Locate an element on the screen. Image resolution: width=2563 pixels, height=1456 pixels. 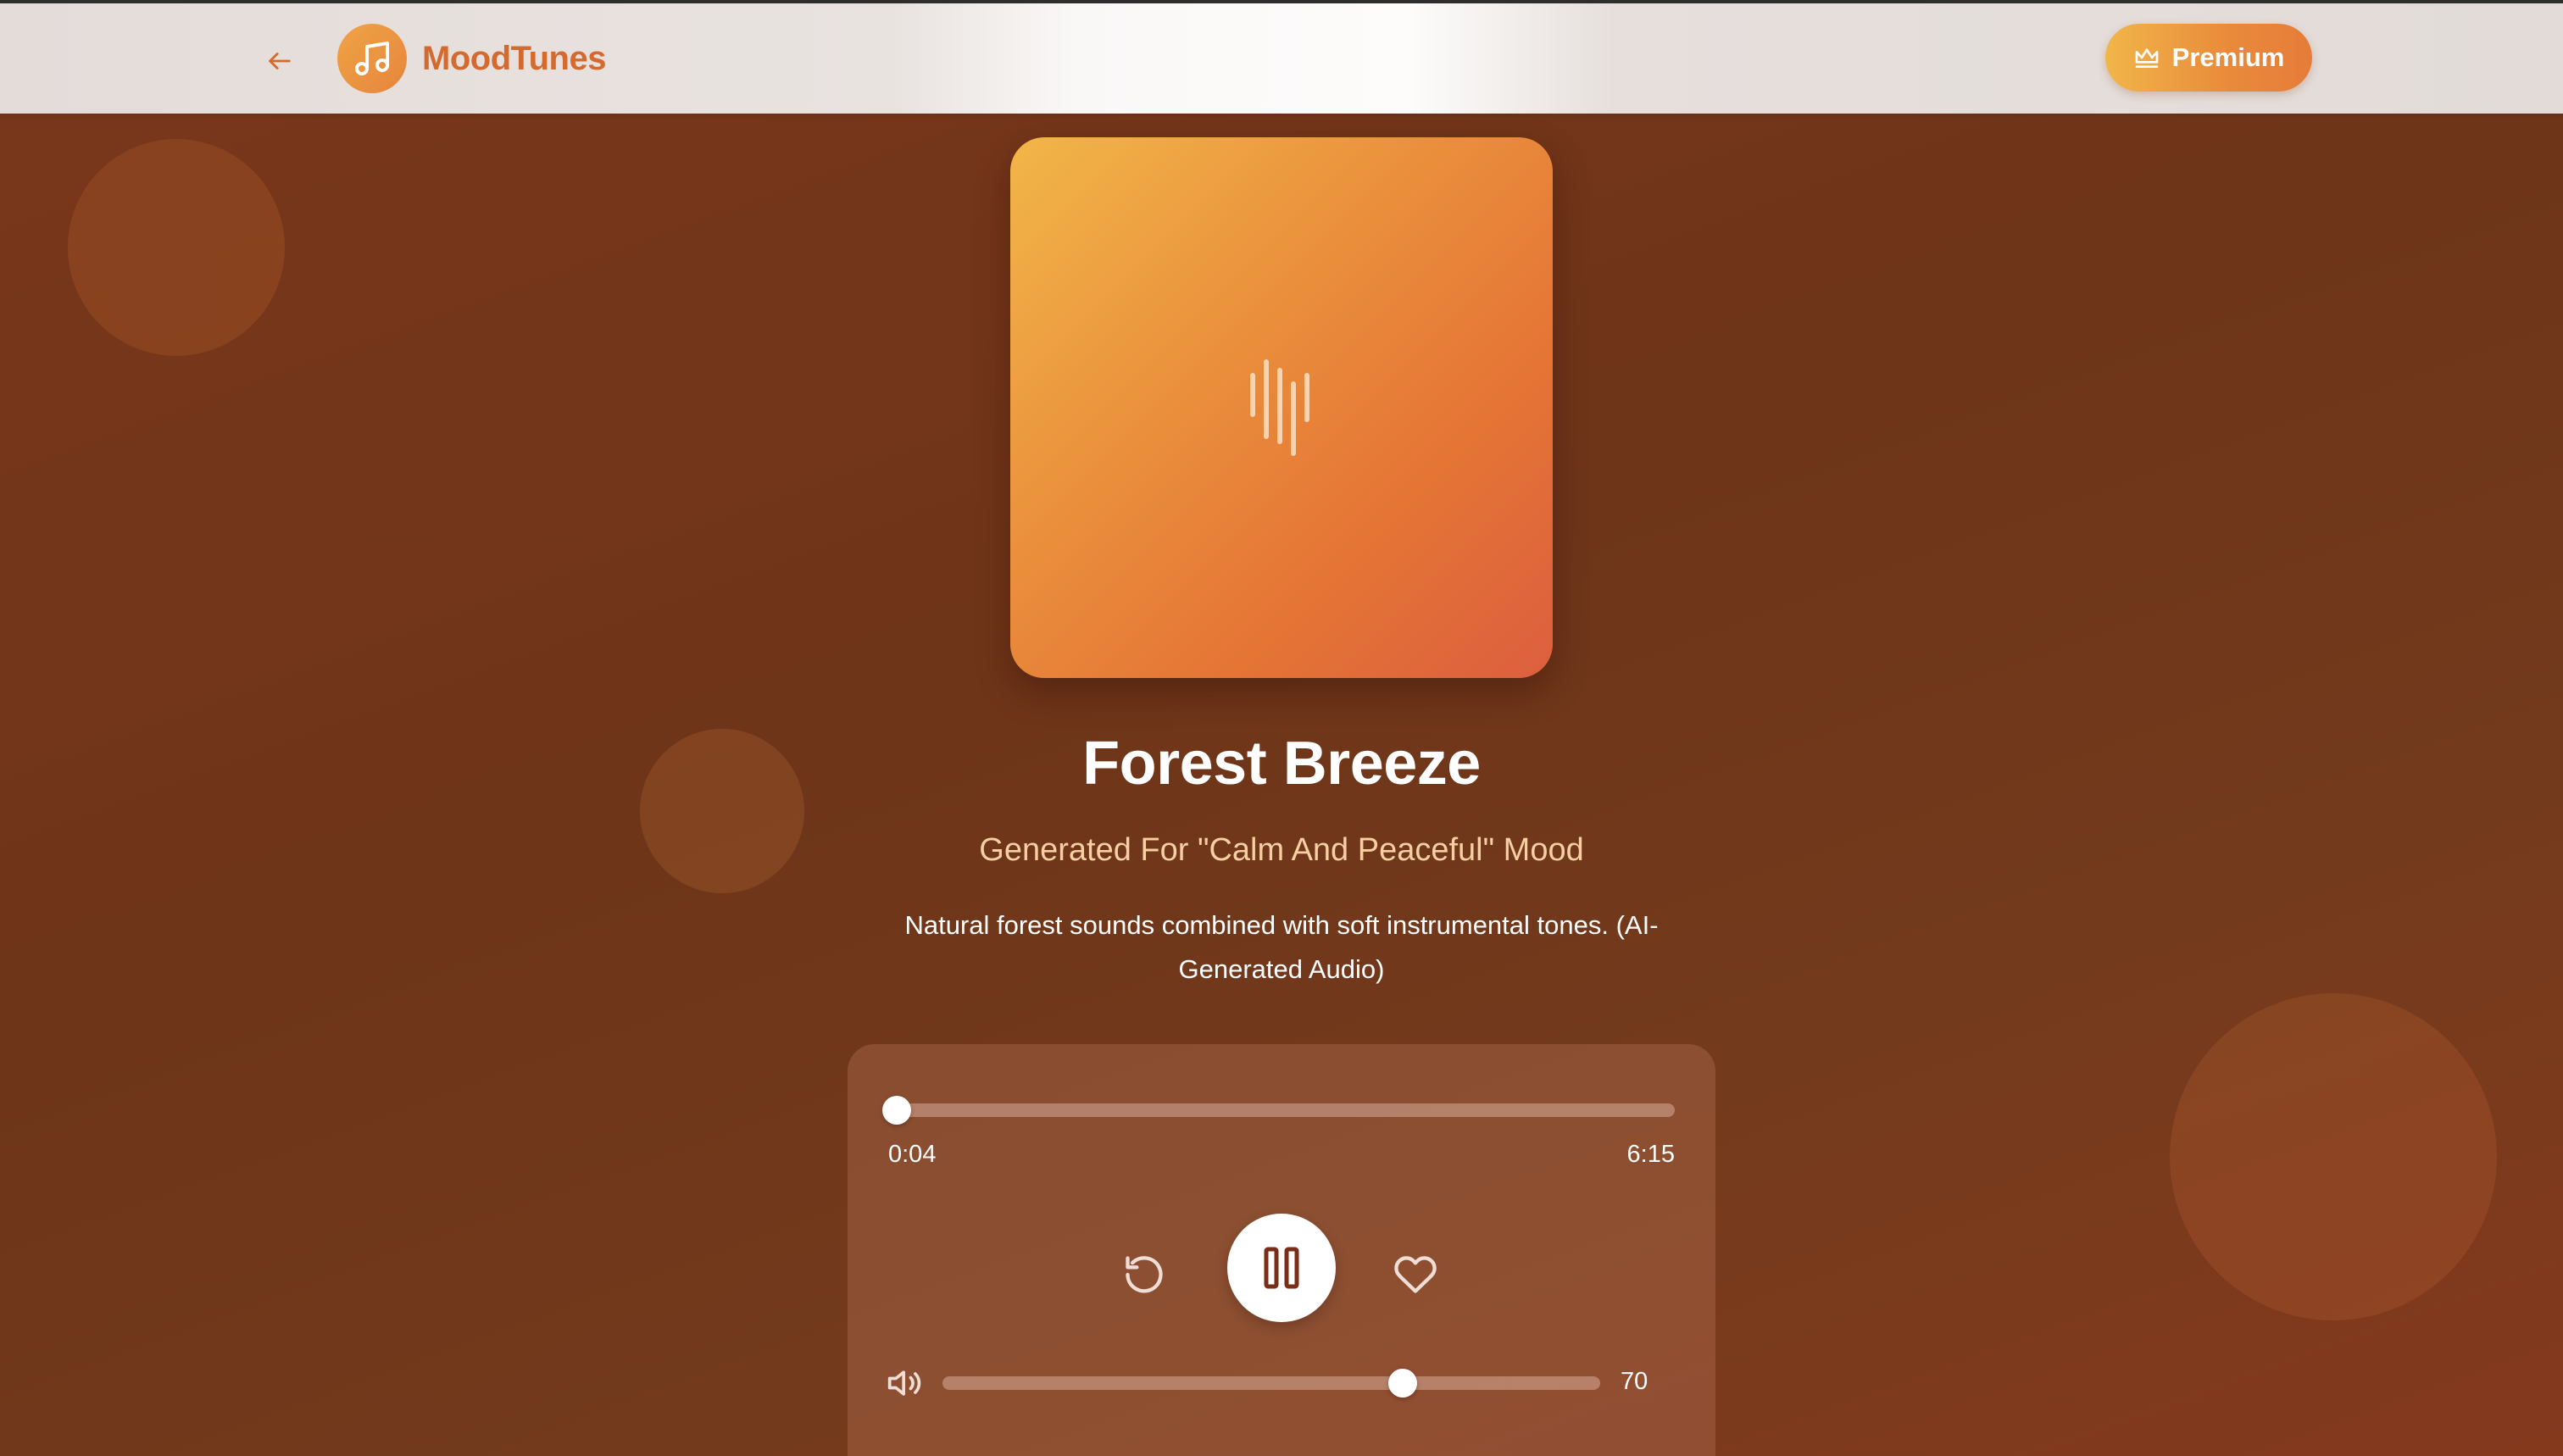
like-button is located at coordinates (1415, 1275).